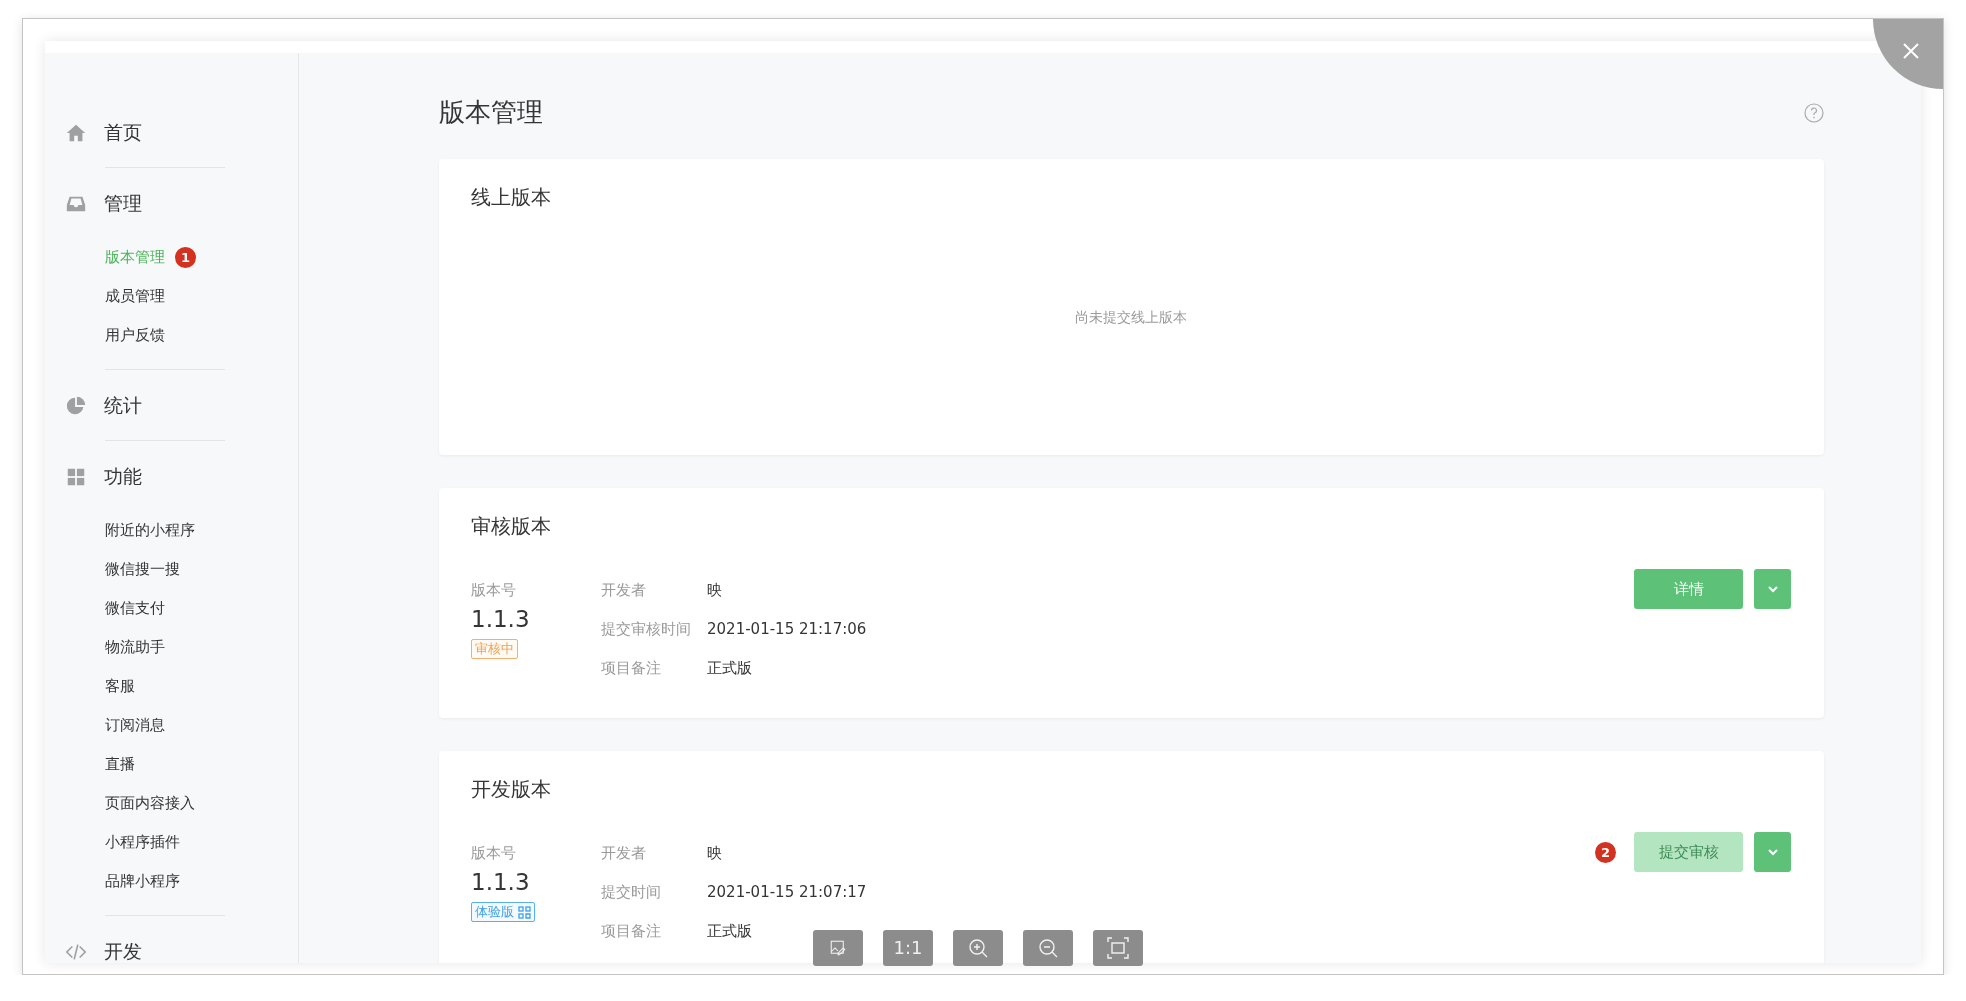 Image resolution: width=1966 pixels, height=1001 pixels. What do you see at coordinates (120, 686) in the screenshot?
I see `sidebar-subitem: 客服` at bounding box center [120, 686].